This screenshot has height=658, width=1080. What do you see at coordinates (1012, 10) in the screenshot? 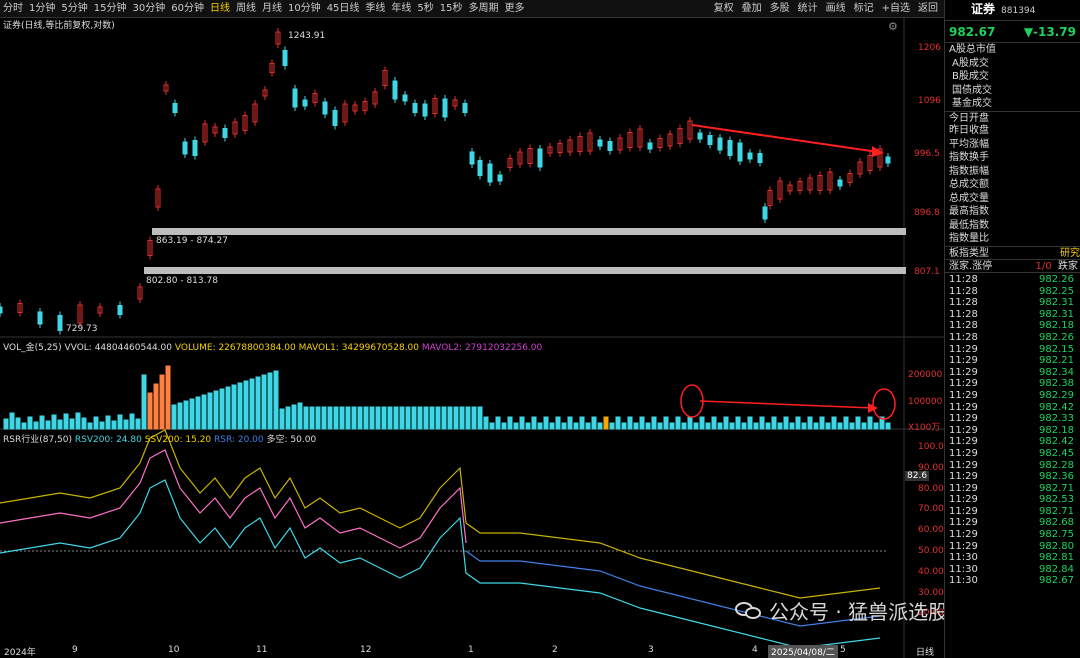
I see `sidebar-header: 证券 881394` at bounding box center [1012, 10].